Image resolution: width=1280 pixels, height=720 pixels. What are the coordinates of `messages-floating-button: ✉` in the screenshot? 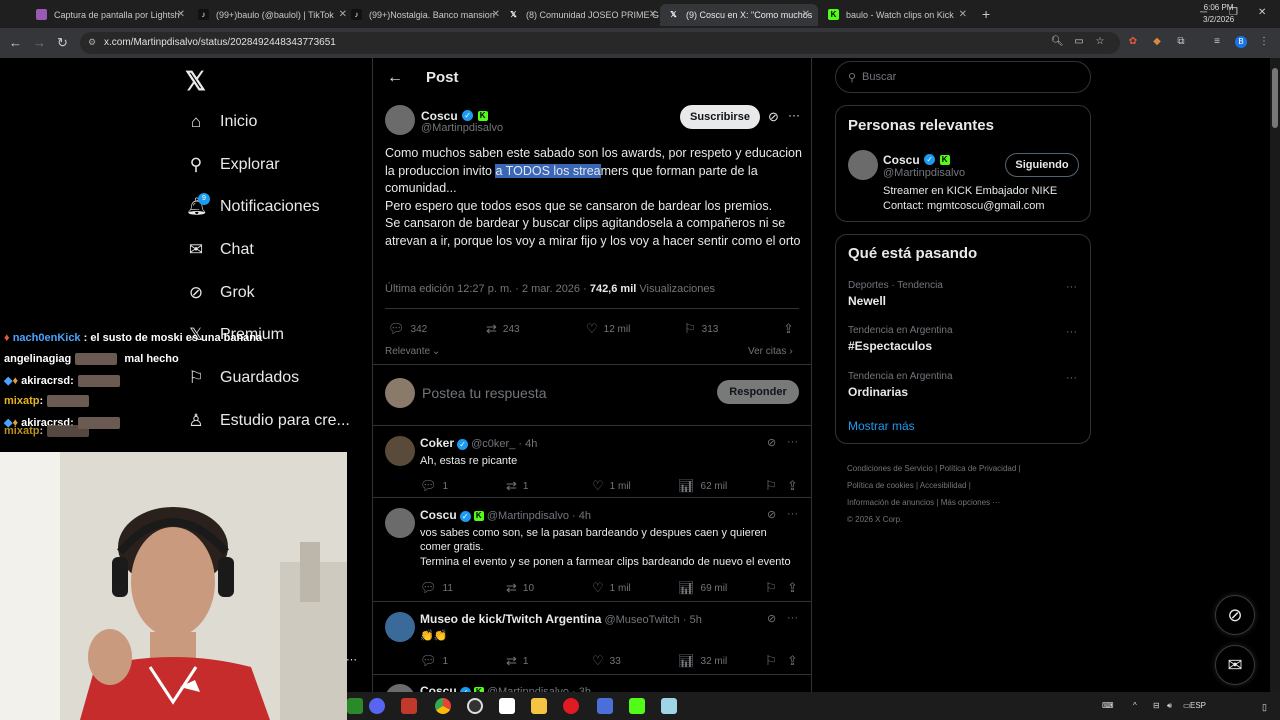 It's located at (1235, 665).